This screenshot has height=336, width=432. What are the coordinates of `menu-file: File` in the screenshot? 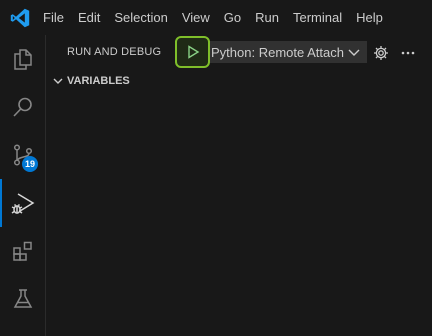 It's located at (53, 17).